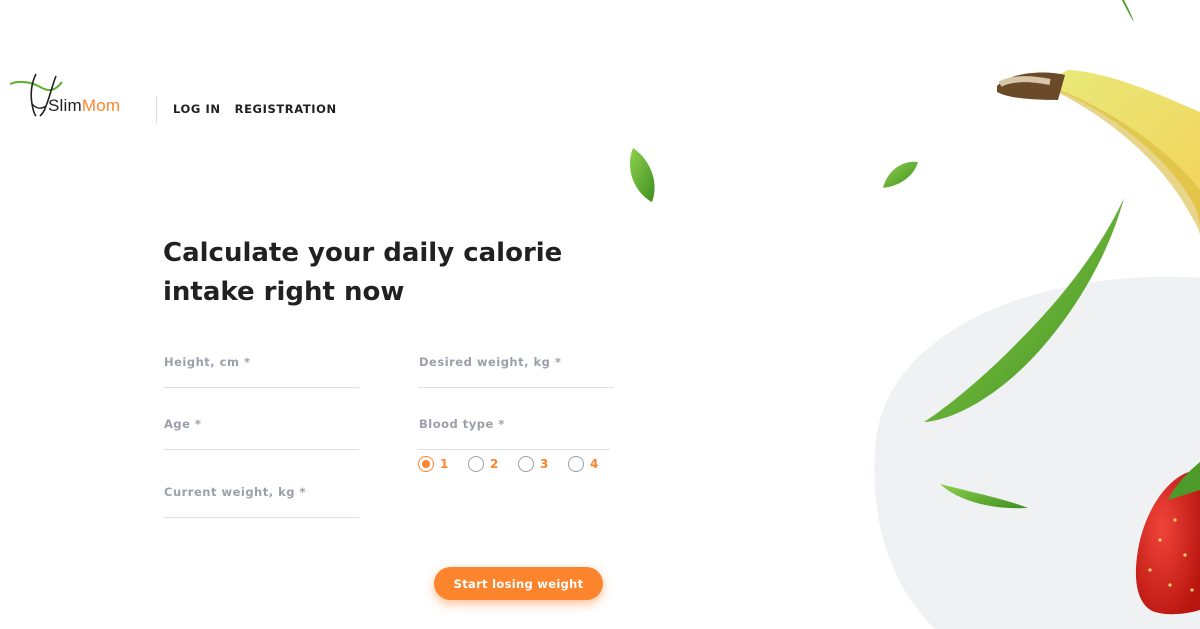  What do you see at coordinates (518, 583) in the screenshot?
I see `start-losing-weight-button: Start losing weight` at bounding box center [518, 583].